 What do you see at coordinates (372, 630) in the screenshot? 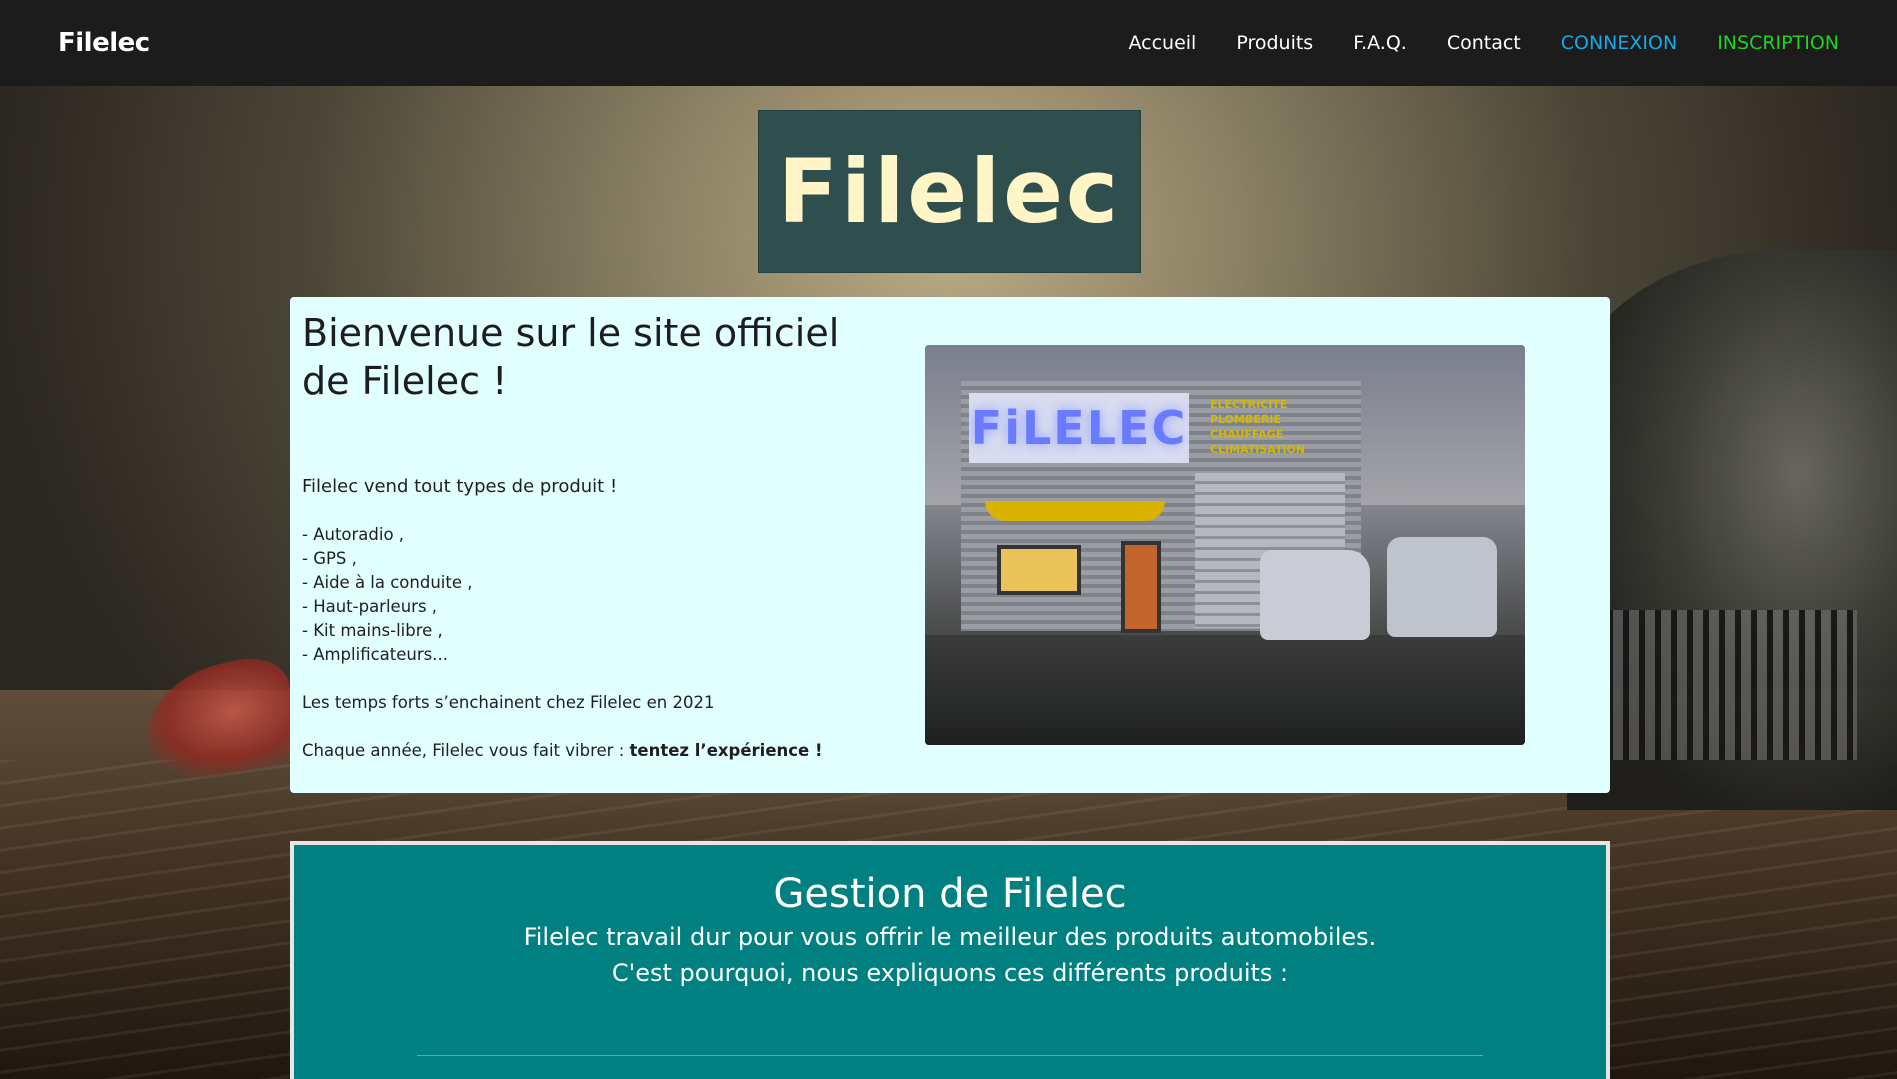
I see `product-item: - Kit mains-libre ,` at bounding box center [372, 630].